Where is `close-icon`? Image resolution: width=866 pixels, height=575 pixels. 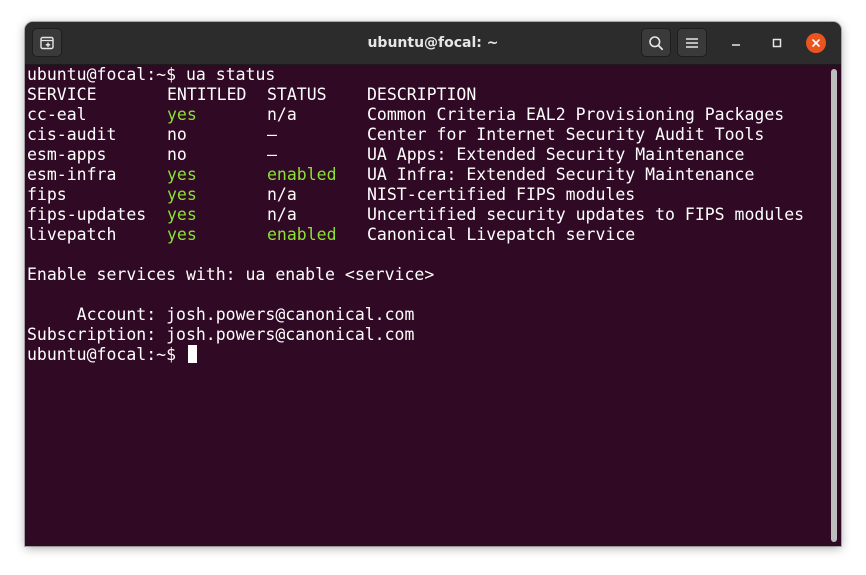 close-icon is located at coordinates (816, 43).